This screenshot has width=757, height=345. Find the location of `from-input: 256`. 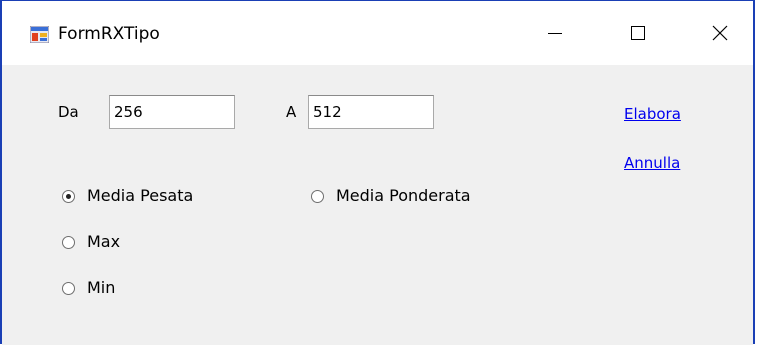

from-input: 256 is located at coordinates (172, 112).